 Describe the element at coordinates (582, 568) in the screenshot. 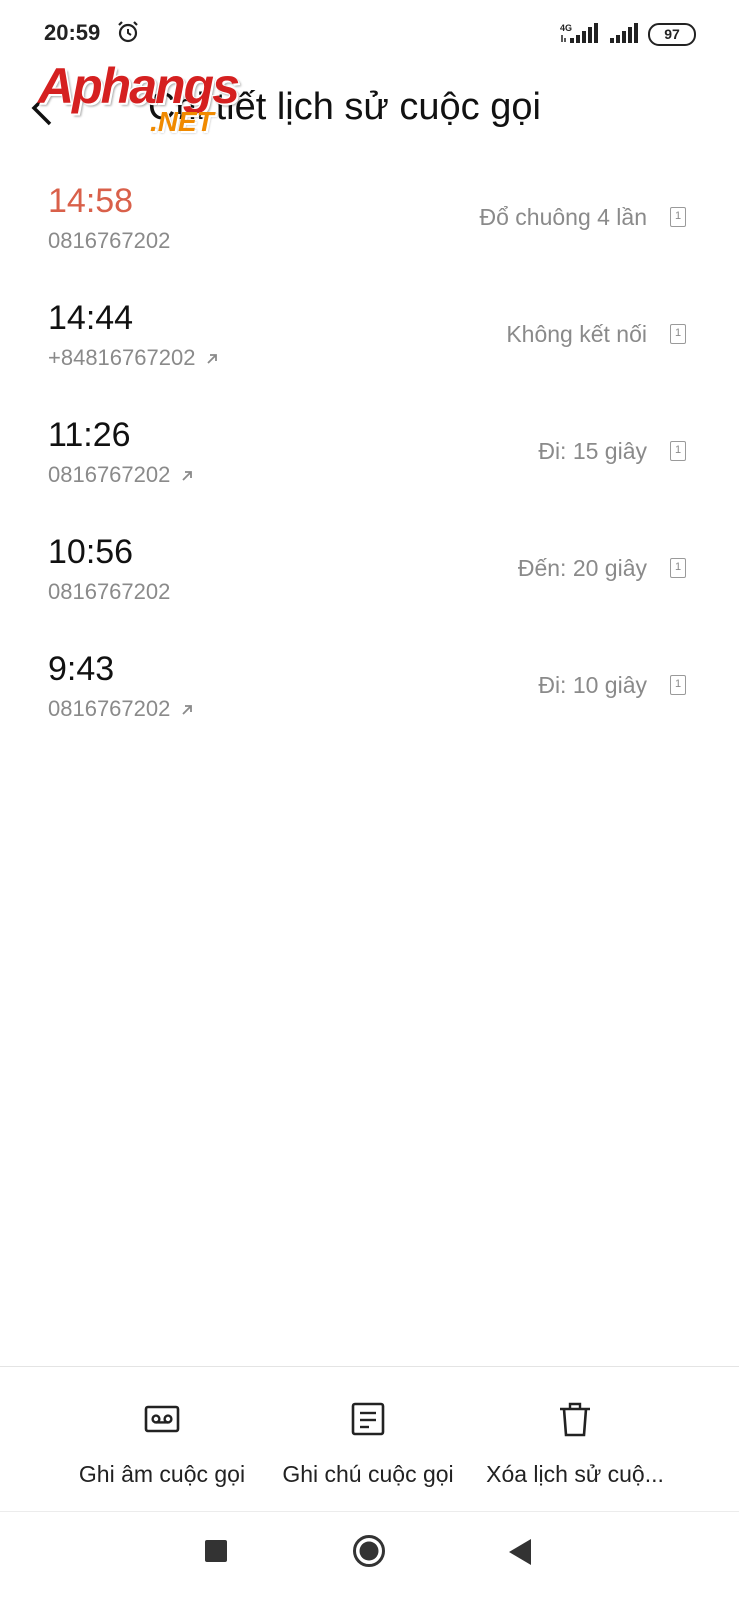

I see `call-status: Đến: 20 giây` at that location.